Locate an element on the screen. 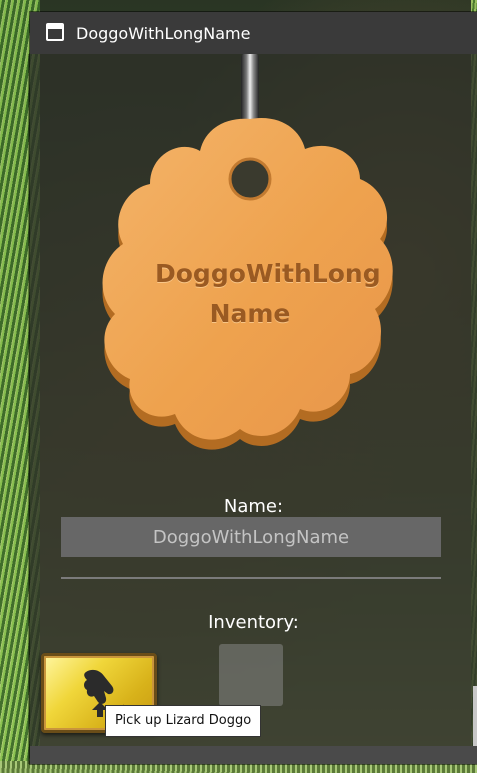  inventory-label: Inventory: is located at coordinates (253, 622).